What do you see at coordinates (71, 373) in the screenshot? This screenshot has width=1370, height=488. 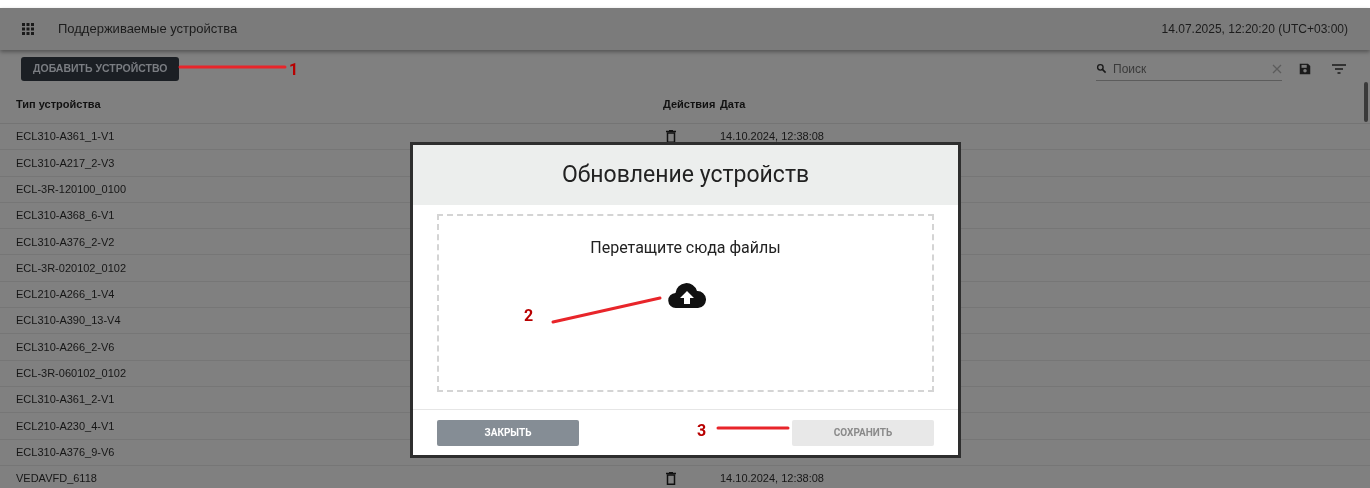 I see `device-type-cell: ECL-3R-060102_0102` at bounding box center [71, 373].